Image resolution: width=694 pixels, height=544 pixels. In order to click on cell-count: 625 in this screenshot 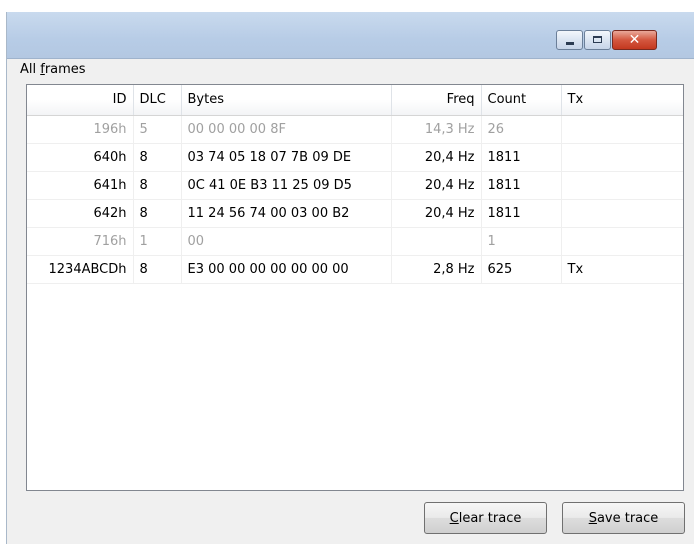, I will do `click(521, 269)`.